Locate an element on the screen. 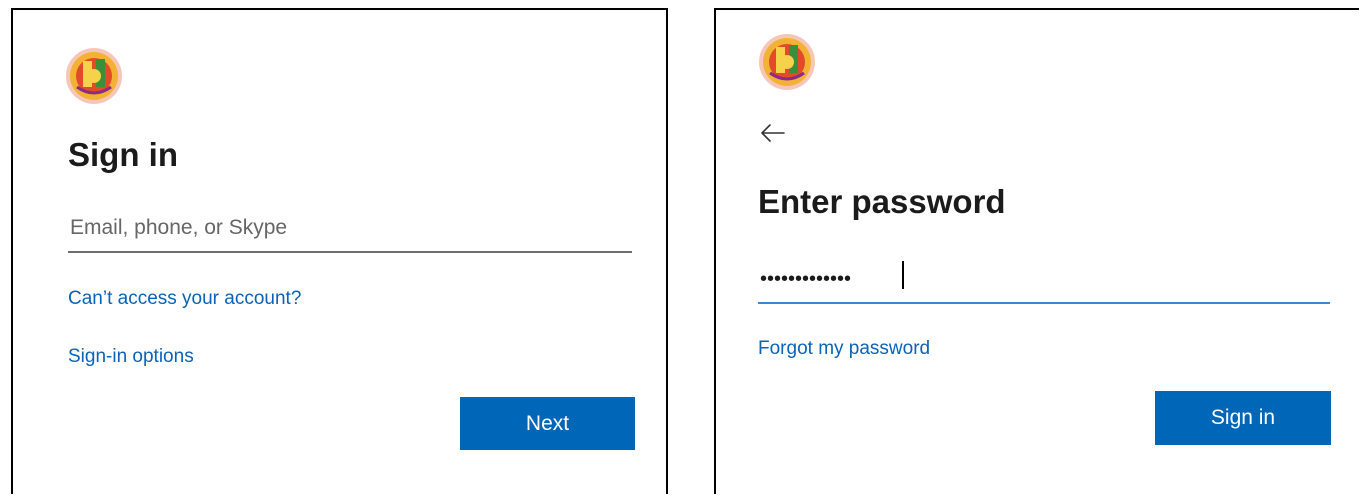  next-button: Next is located at coordinates (547, 423).